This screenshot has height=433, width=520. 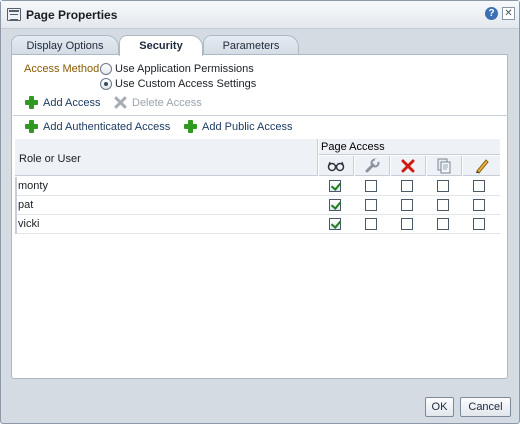 I want to click on ok-label: OK, so click(x=439, y=407).